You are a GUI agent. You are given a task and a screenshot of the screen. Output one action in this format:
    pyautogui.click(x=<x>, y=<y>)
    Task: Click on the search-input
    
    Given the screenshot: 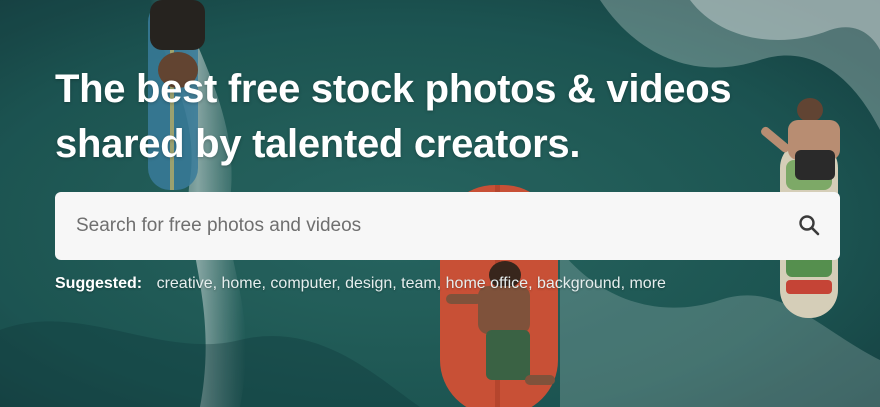 What is the action you would take?
    pyautogui.click(x=416, y=226)
    